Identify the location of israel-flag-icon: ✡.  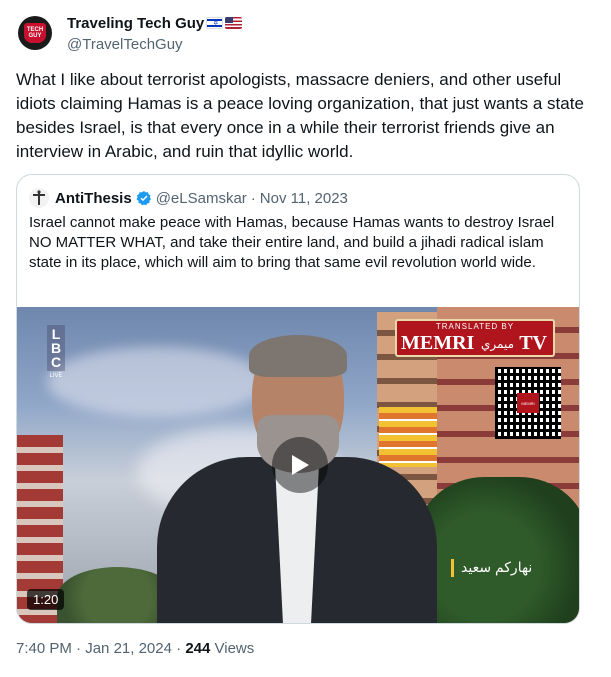
(215, 23).